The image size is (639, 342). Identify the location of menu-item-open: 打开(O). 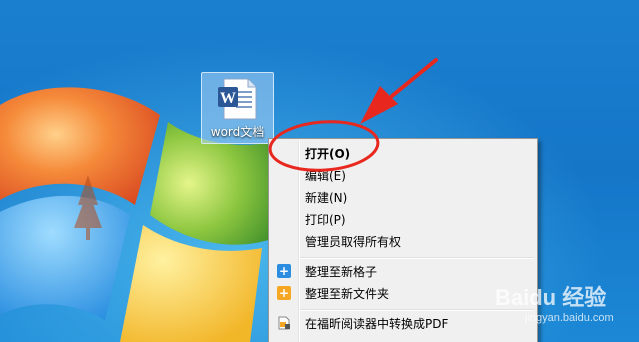
(403, 154).